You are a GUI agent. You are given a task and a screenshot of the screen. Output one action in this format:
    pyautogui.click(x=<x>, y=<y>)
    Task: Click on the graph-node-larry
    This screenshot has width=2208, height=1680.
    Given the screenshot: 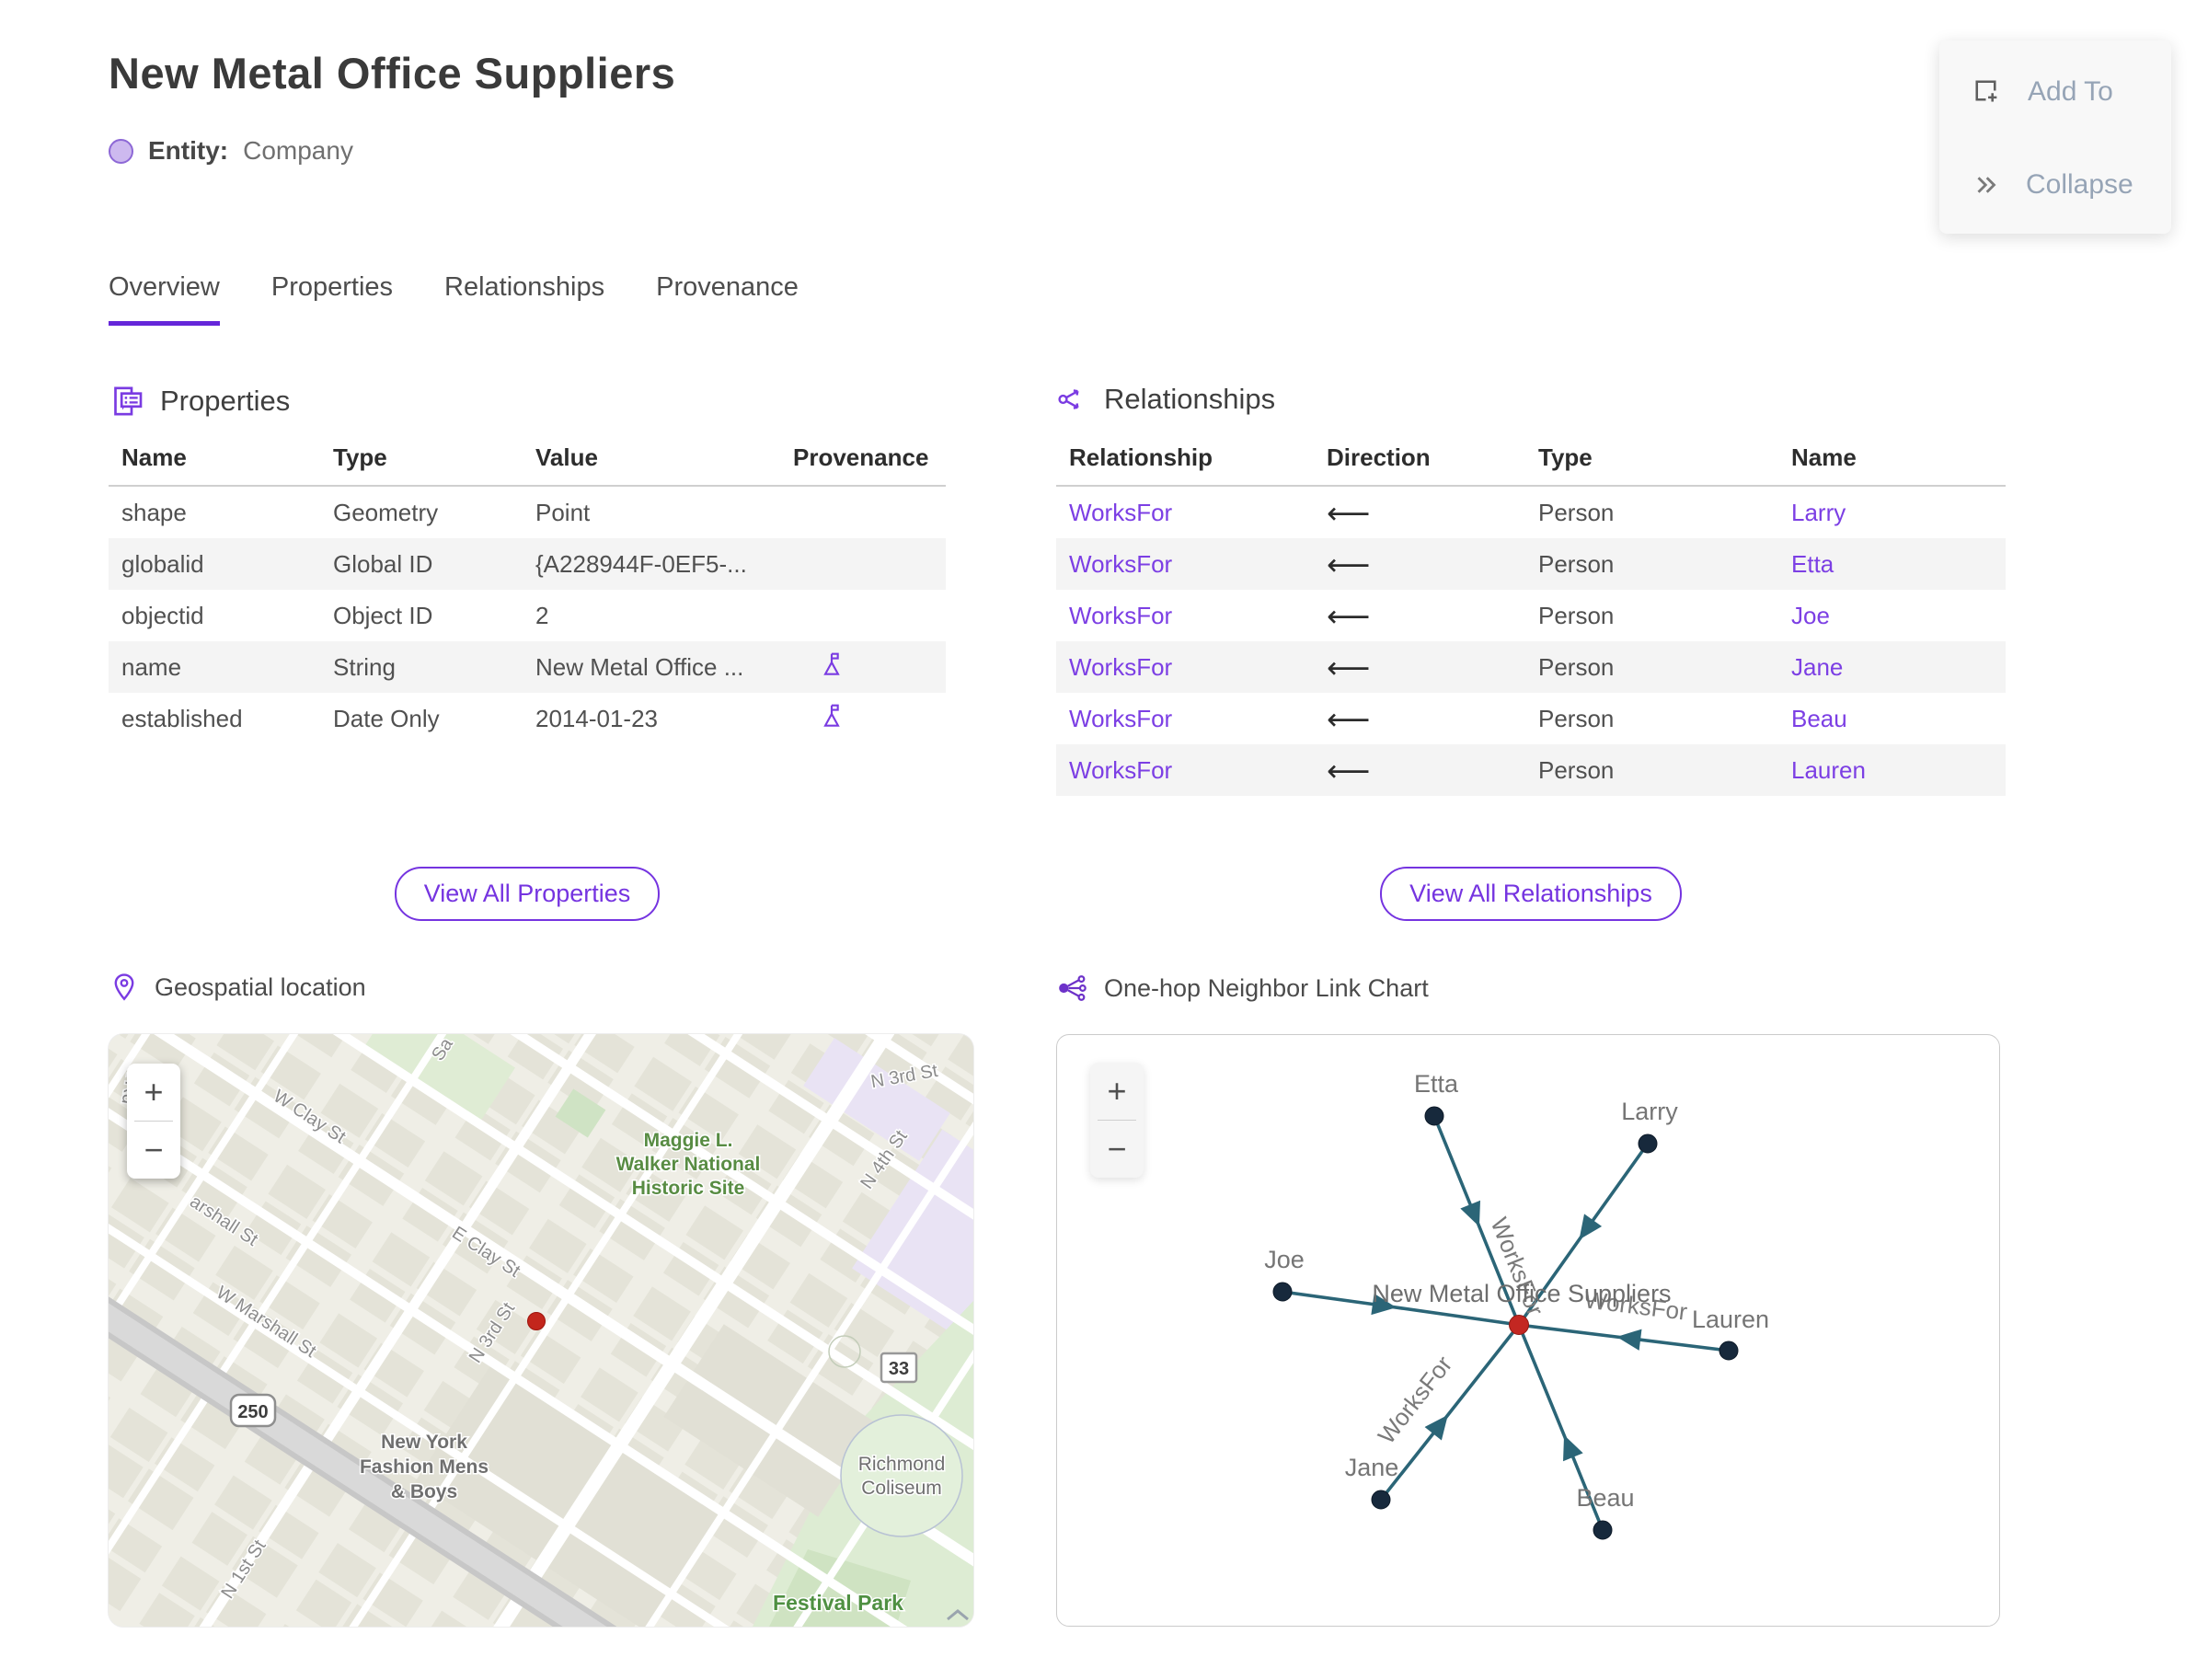 What is the action you would take?
    pyautogui.click(x=1648, y=1143)
    